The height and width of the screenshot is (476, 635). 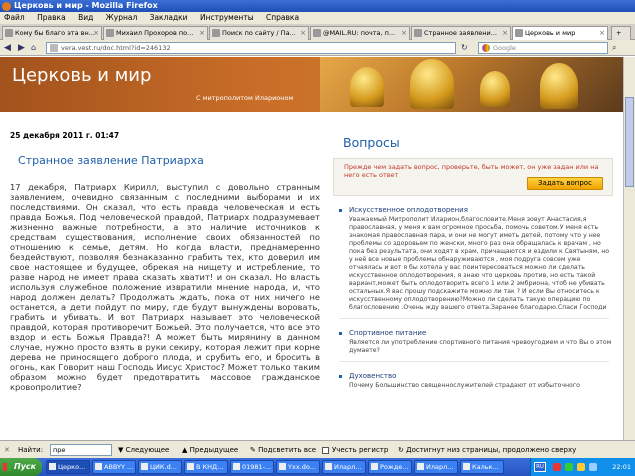 I want to click on reload-icon: ↻, so click(x=464, y=48).